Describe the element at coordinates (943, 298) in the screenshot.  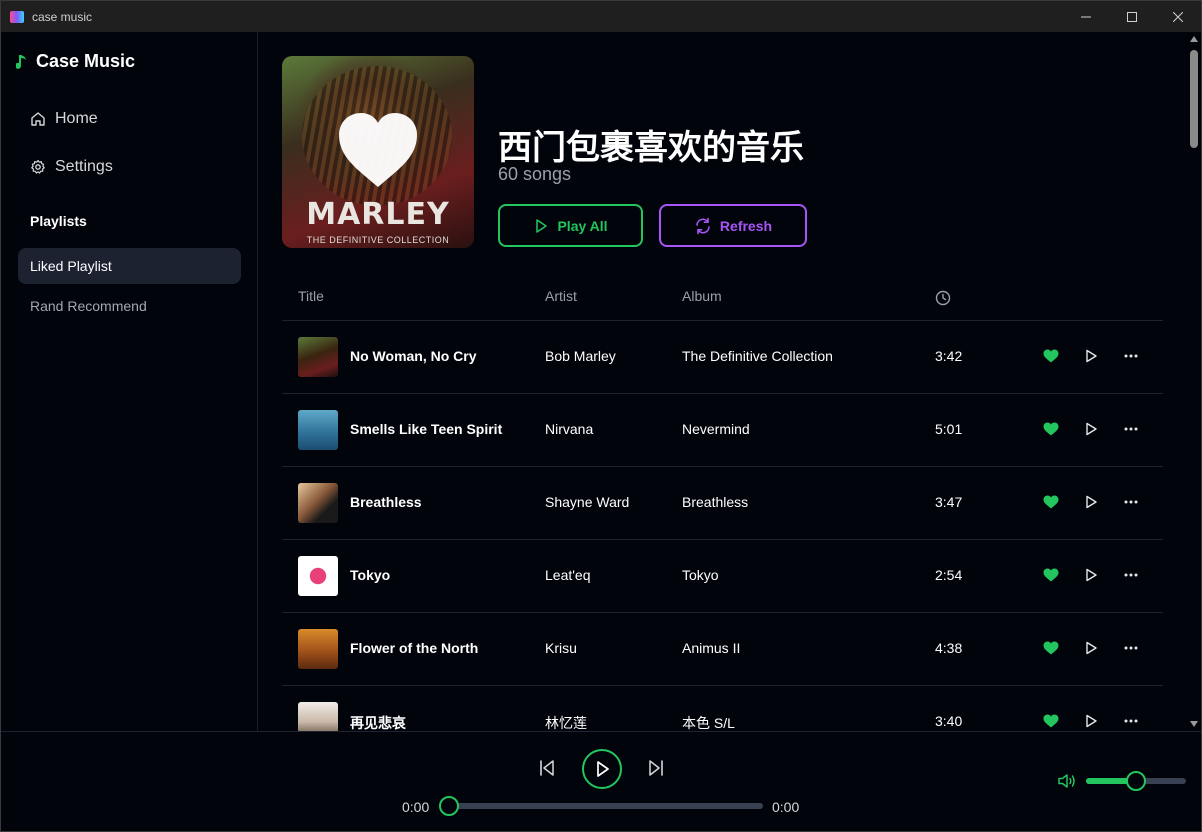
I see `clock-icon` at that location.